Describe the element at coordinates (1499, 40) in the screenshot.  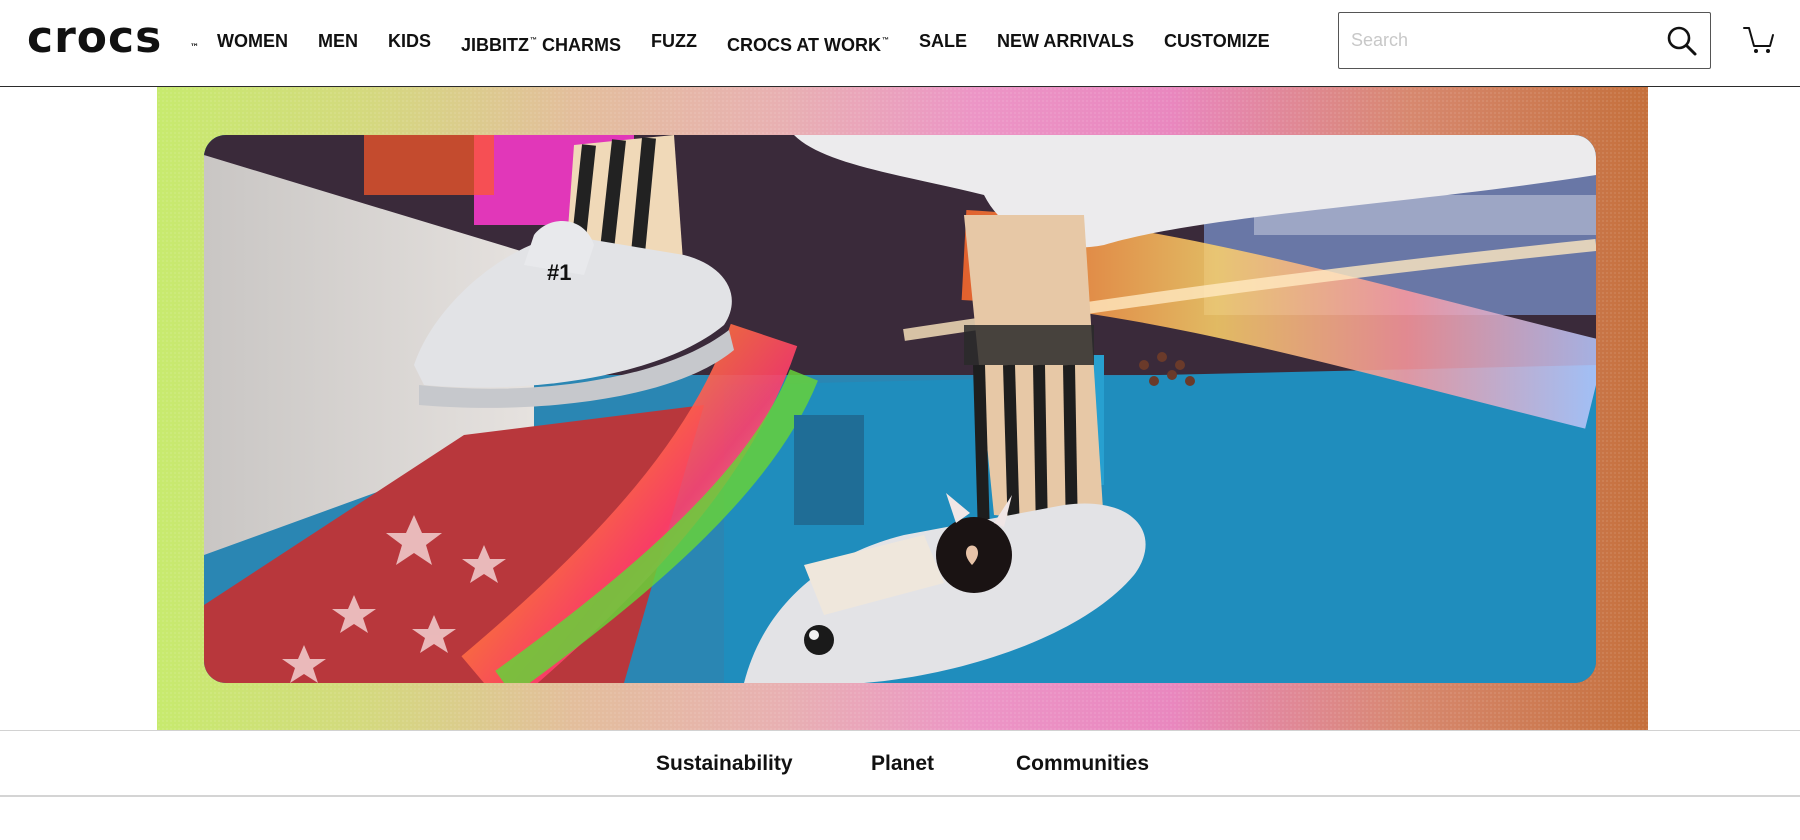
I see `search-input` at that location.